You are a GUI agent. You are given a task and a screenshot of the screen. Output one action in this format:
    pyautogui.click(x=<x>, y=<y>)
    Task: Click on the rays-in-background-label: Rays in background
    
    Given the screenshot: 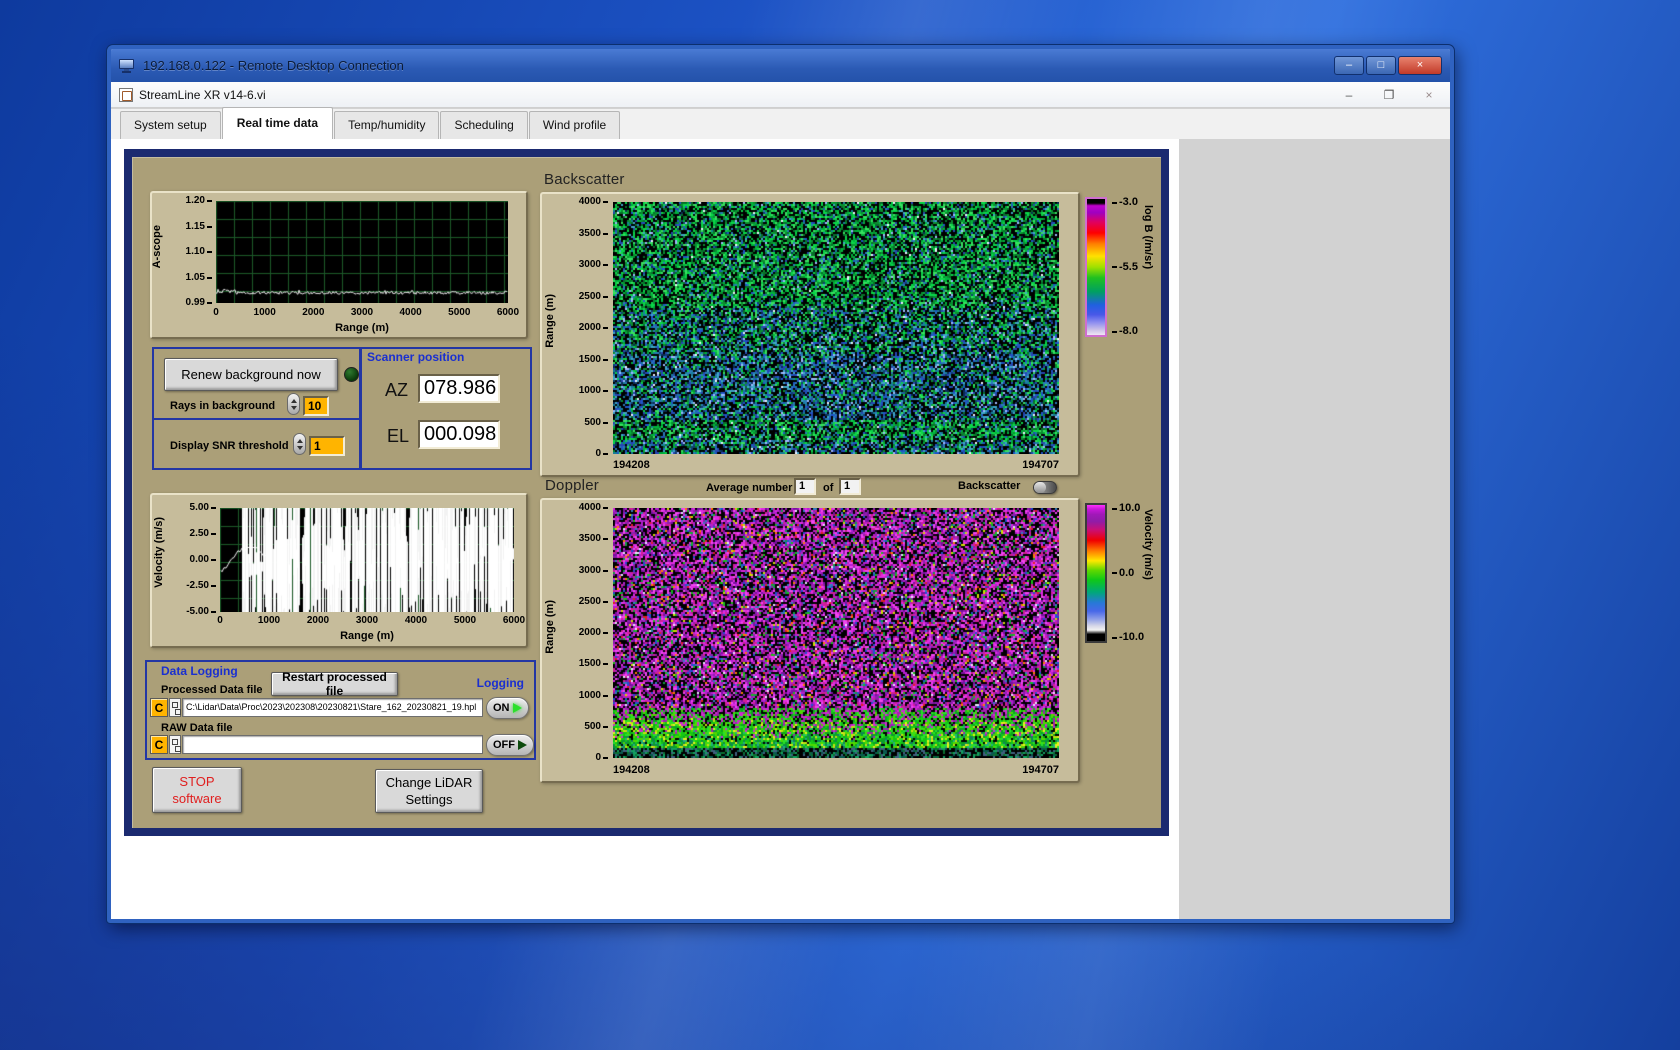 What is the action you would take?
    pyautogui.click(x=223, y=406)
    